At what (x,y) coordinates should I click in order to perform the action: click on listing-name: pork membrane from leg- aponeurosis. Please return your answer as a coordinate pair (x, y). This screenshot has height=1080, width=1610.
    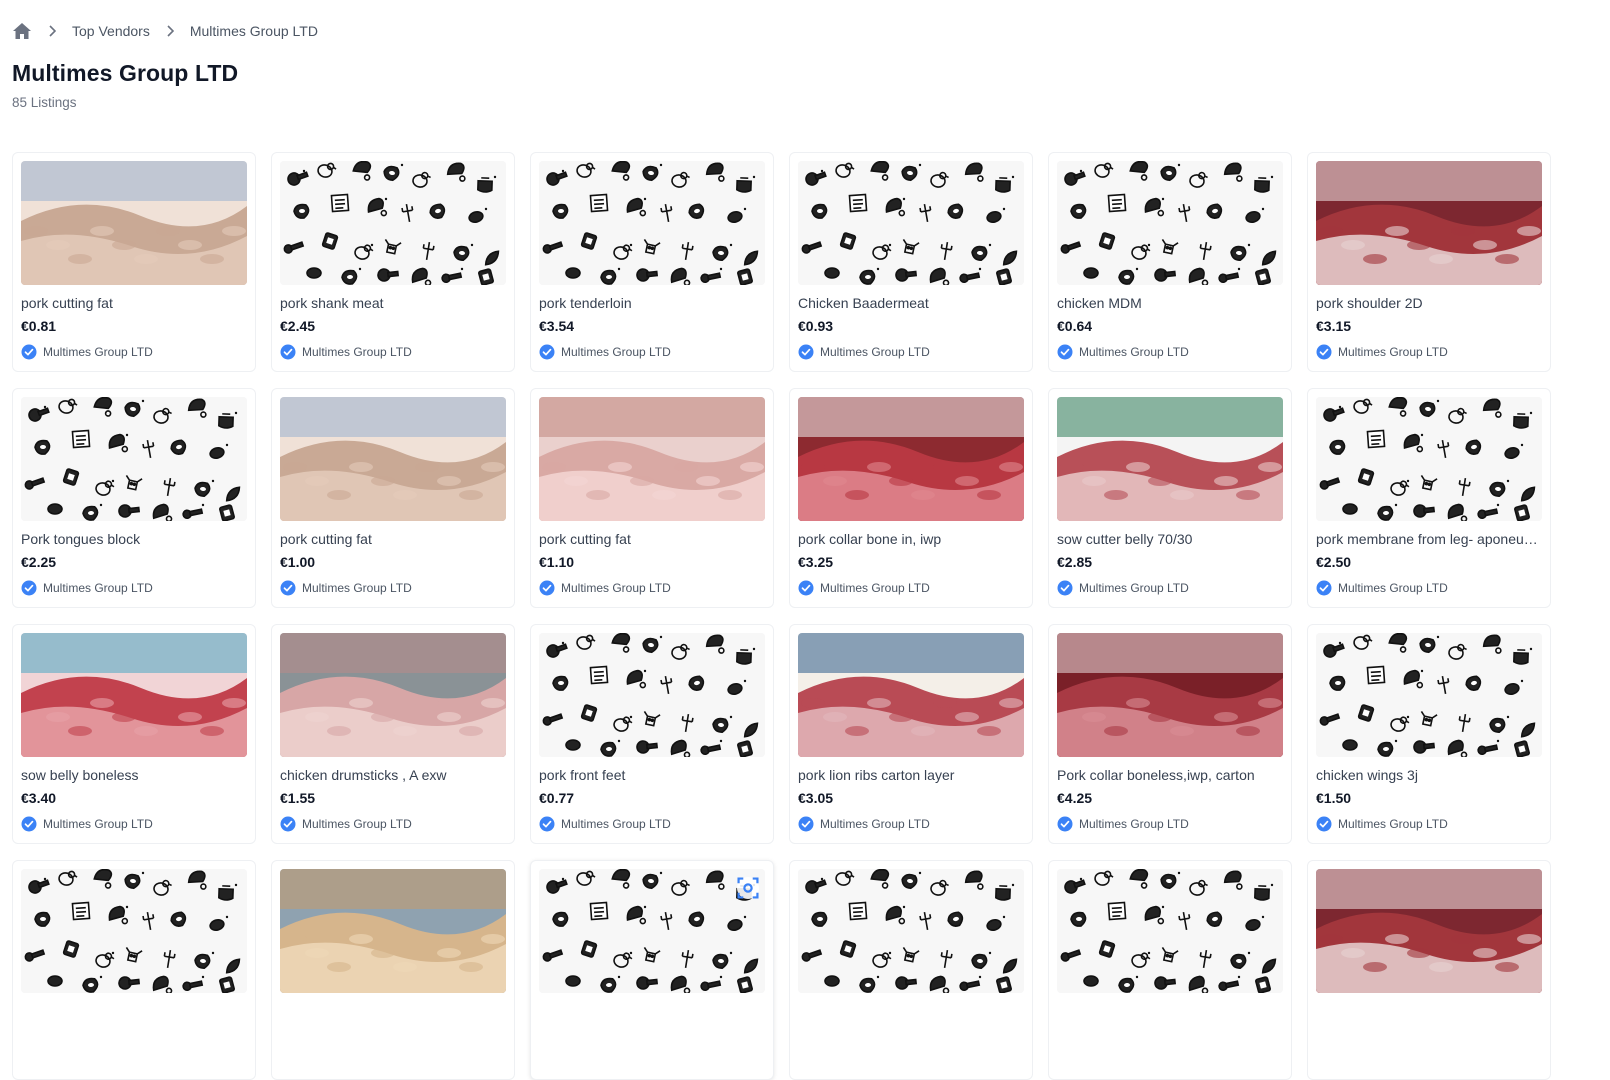
    Looking at the image, I should click on (1429, 539).